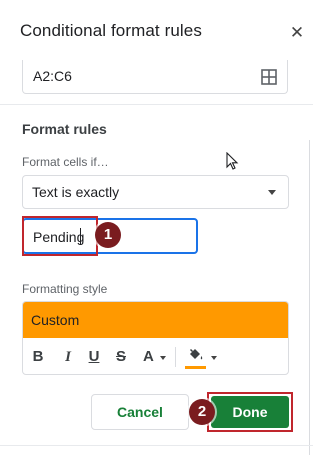 The width and height of the screenshot is (320, 455). Describe the element at coordinates (269, 77) in the screenshot. I see `select-range-grid-icon` at that location.